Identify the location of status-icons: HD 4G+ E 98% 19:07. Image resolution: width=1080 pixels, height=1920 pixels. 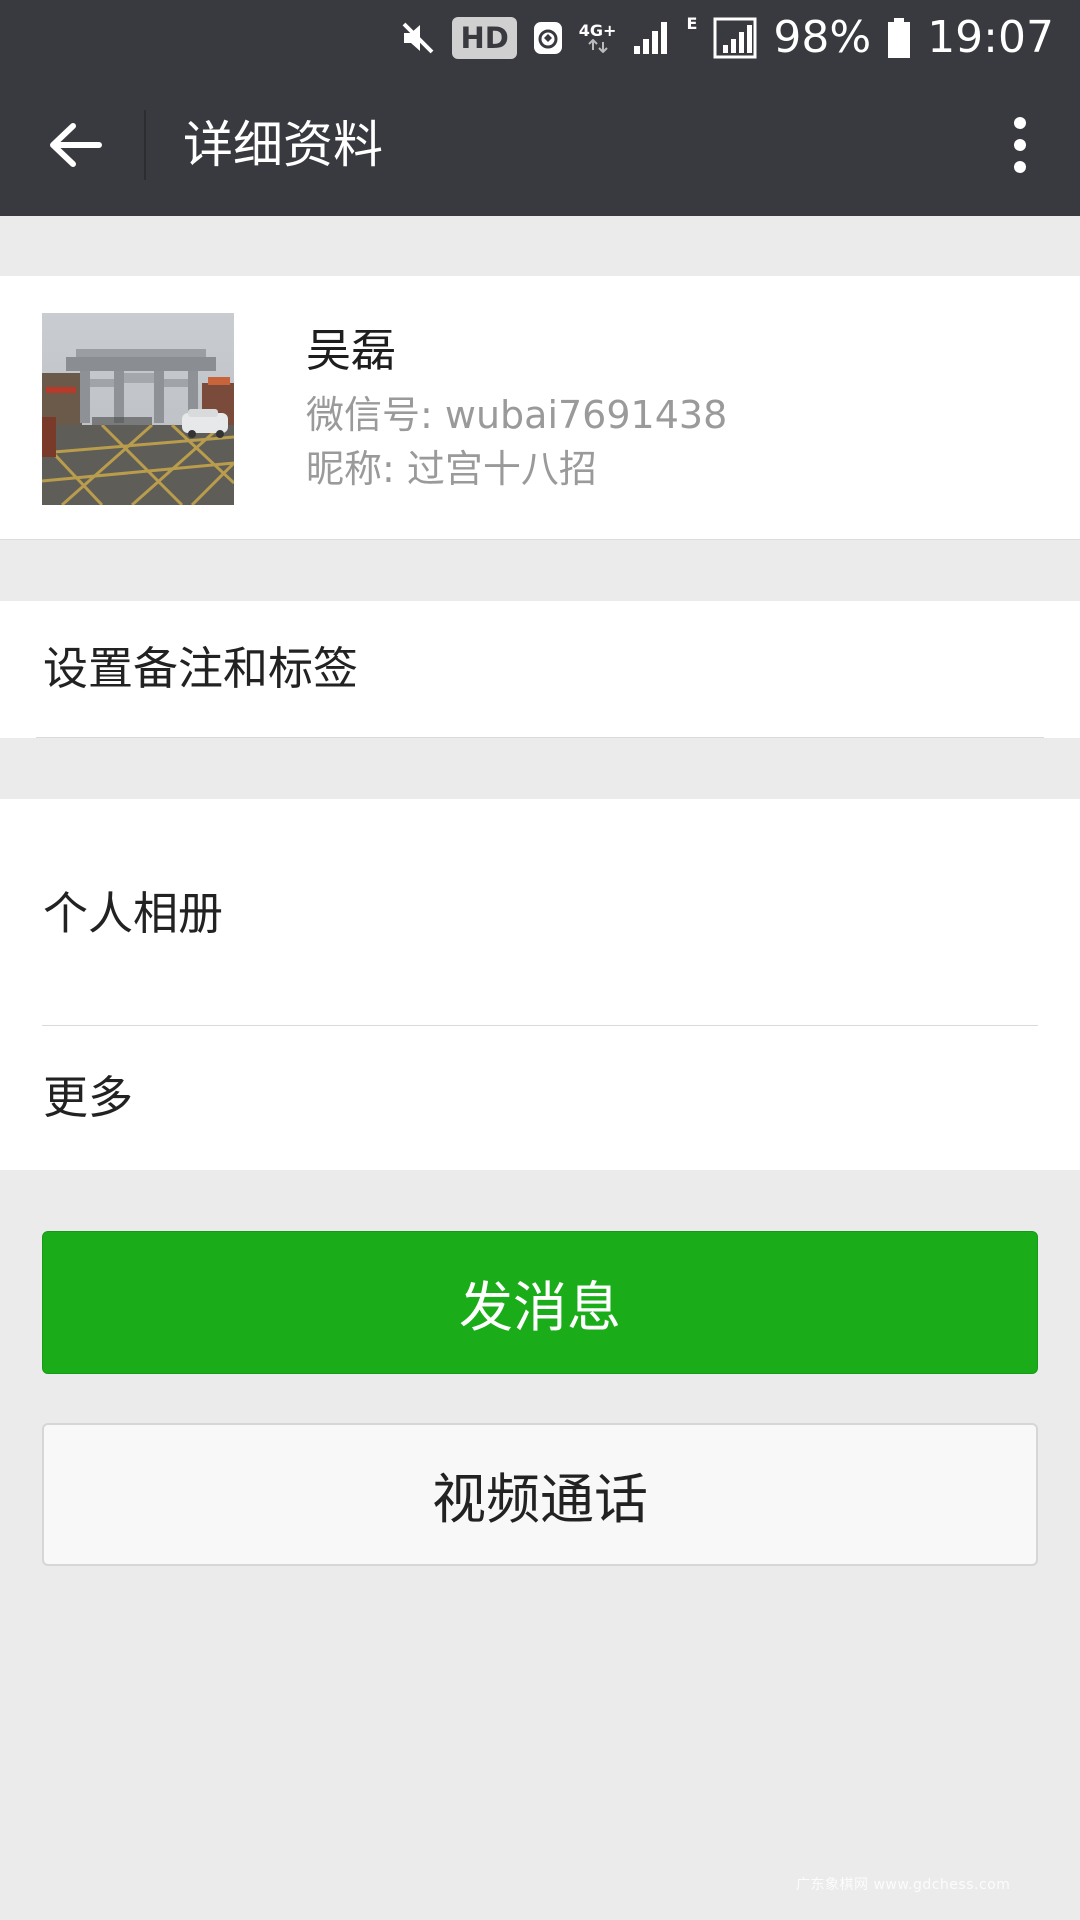
(727, 37).